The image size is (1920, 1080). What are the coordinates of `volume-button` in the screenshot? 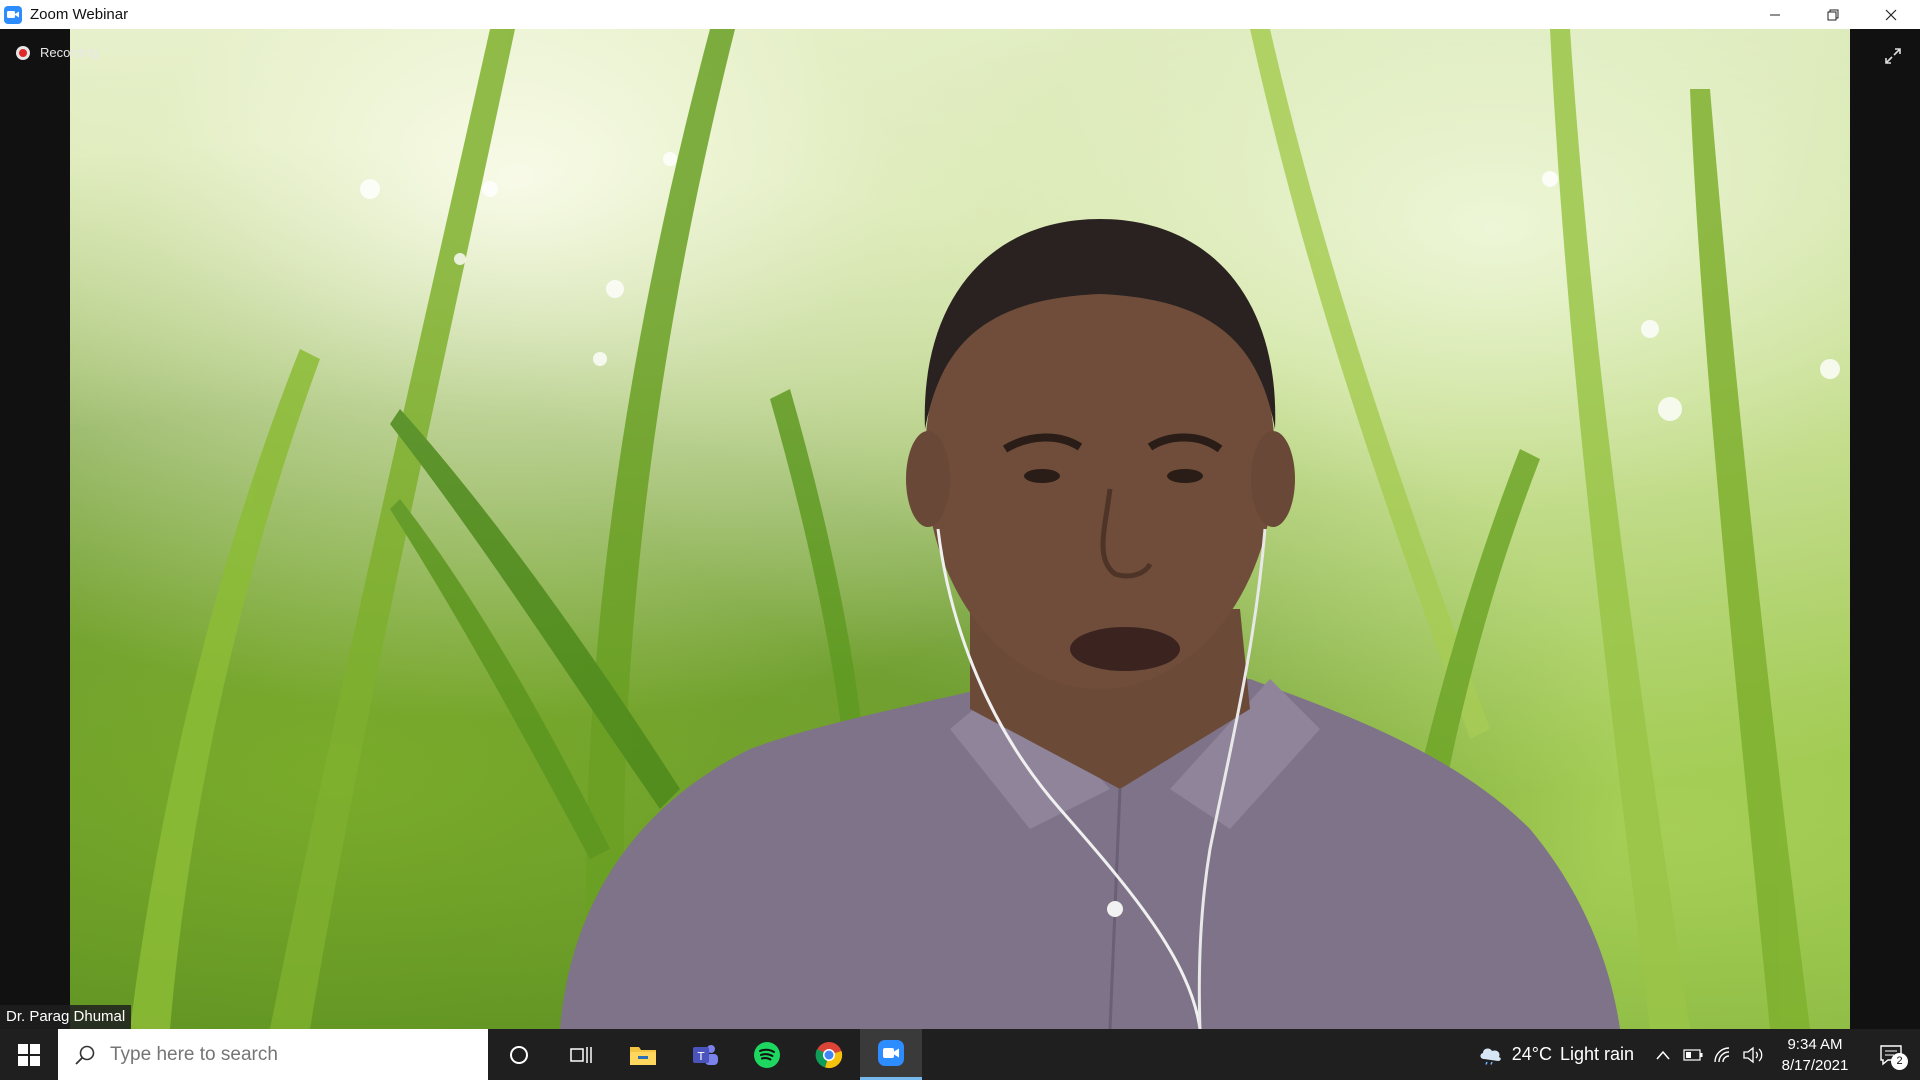 It's located at (1753, 1054).